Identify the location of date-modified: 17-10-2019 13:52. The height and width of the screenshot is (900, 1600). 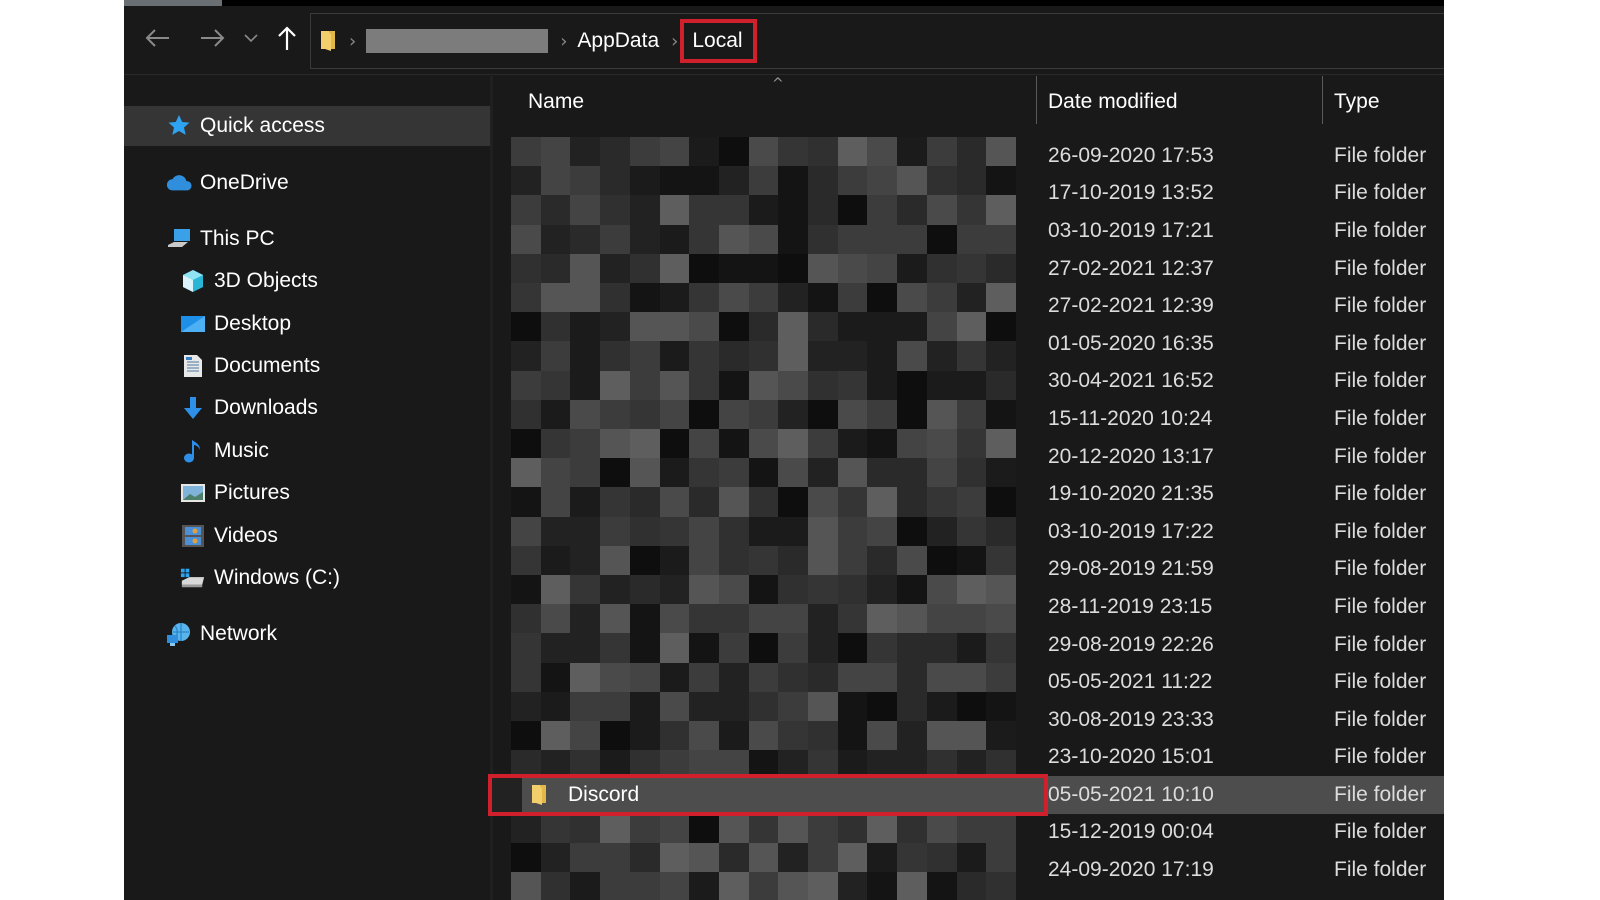
(1131, 193).